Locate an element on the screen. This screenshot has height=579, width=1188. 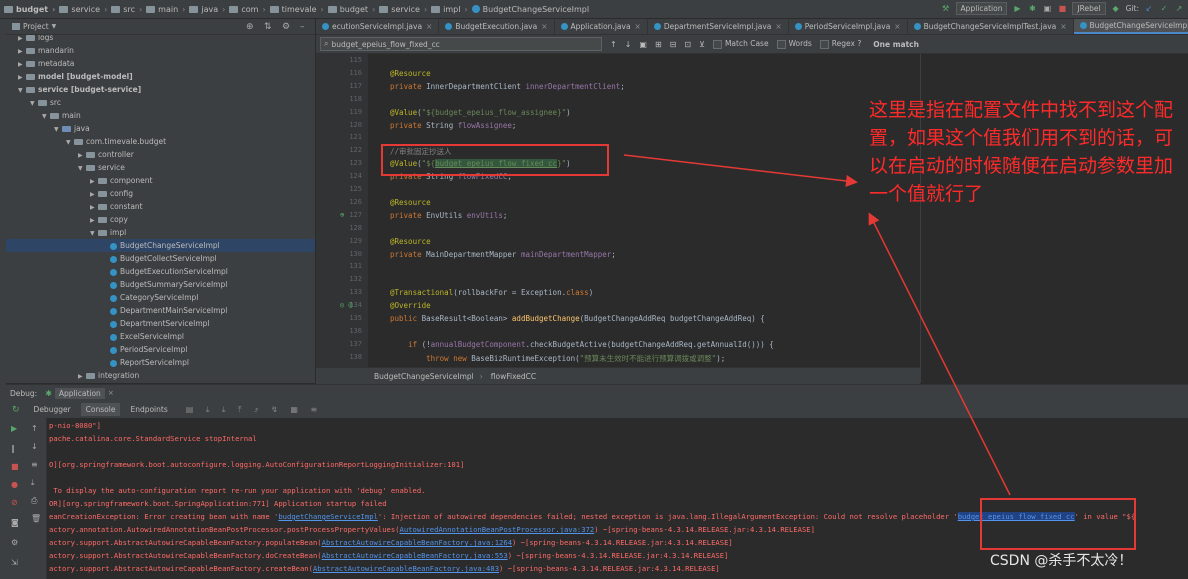
tree-item: ▶ model [budget-model] is located at coordinates (160, 76).